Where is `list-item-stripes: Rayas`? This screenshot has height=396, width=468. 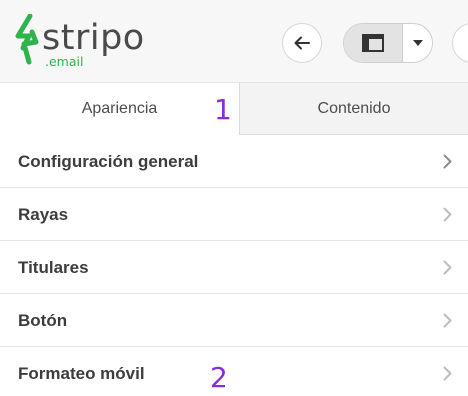 list-item-stripes: Rayas is located at coordinates (234, 214).